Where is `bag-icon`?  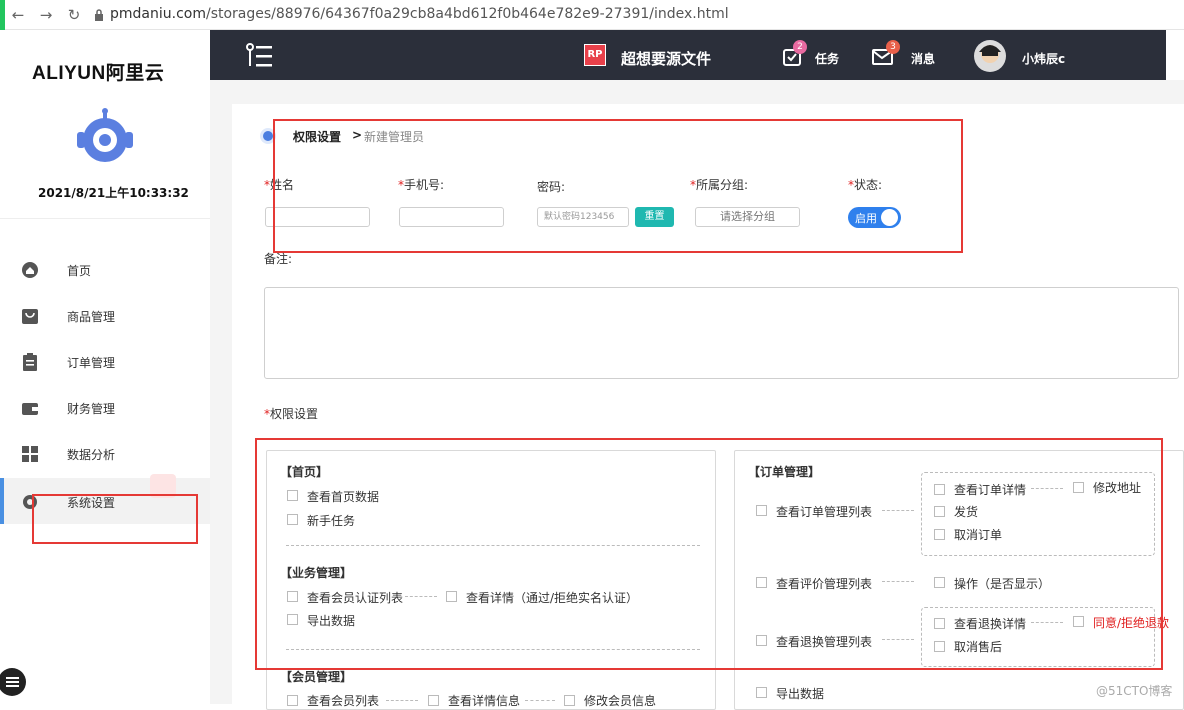 bag-icon is located at coordinates (30, 316).